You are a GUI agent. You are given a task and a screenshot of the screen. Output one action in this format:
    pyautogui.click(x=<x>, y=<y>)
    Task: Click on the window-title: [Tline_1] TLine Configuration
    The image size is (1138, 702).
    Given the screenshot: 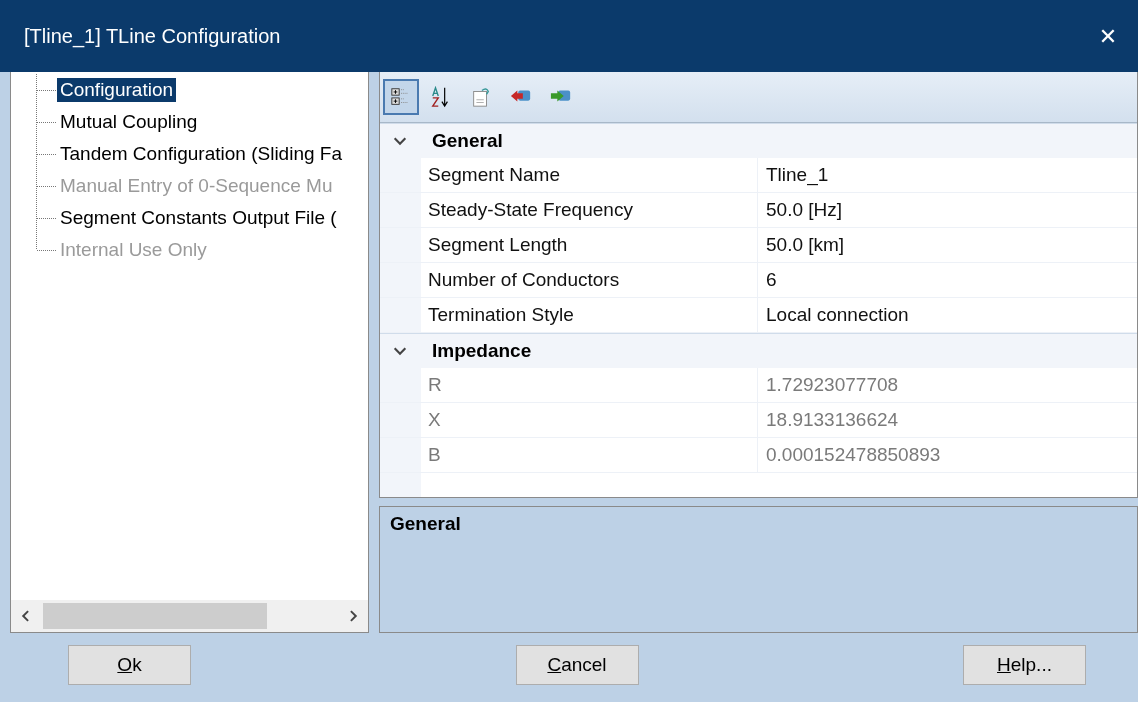 What is the action you would take?
    pyautogui.click(x=152, y=36)
    